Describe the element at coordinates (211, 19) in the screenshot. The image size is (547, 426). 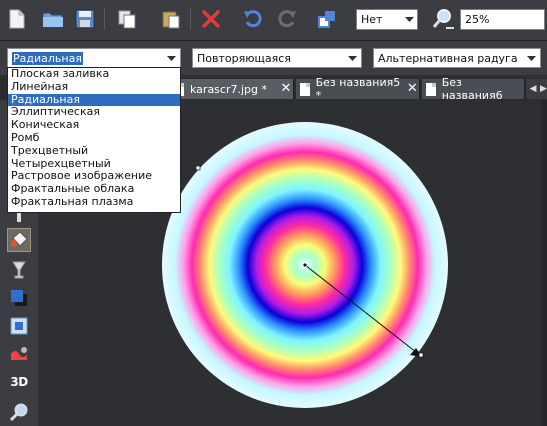
I see `delete-icon` at that location.